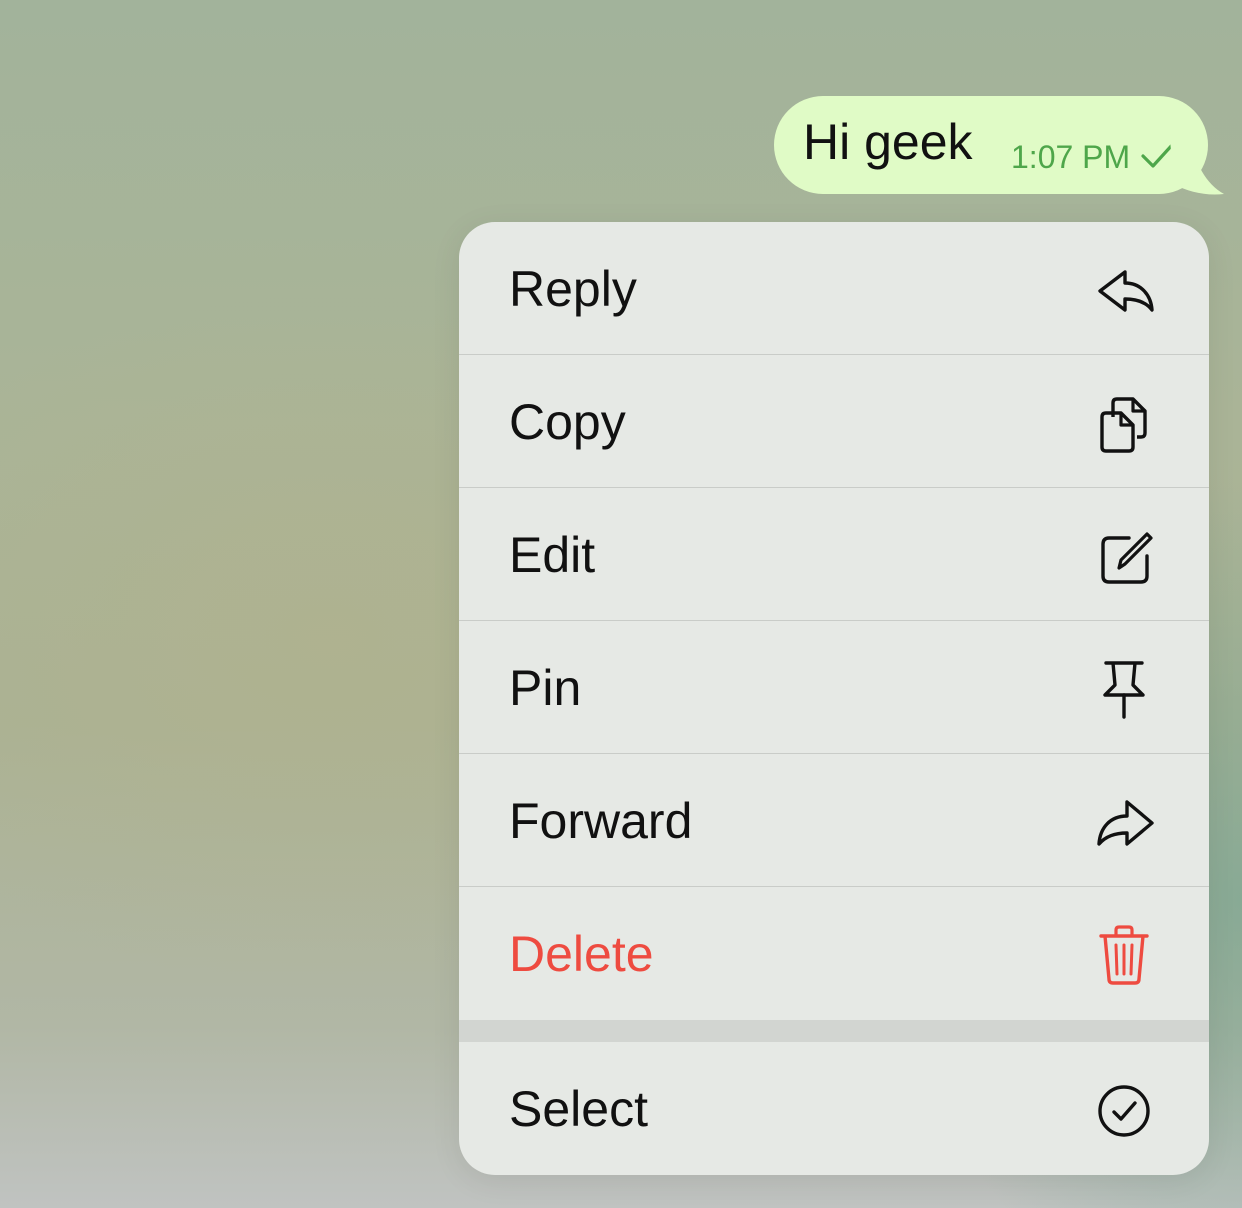 This screenshot has width=1242, height=1208. What do you see at coordinates (1124, 290) in the screenshot?
I see `reply-icon` at bounding box center [1124, 290].